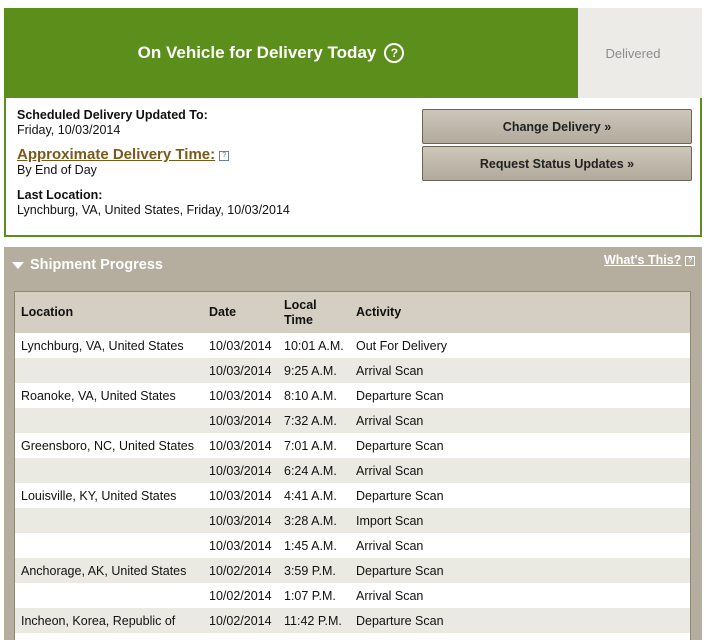 The image size is (706, 640). What do you see at coordinates (633, 53) in the screenshot?
I see `status-next-label: Delivered` at bounding box center [633, 53].